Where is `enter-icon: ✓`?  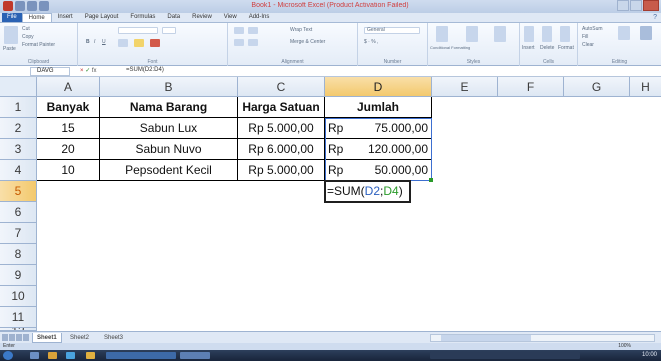 enter-icon: ✓ is located at coordinates (87, 71).